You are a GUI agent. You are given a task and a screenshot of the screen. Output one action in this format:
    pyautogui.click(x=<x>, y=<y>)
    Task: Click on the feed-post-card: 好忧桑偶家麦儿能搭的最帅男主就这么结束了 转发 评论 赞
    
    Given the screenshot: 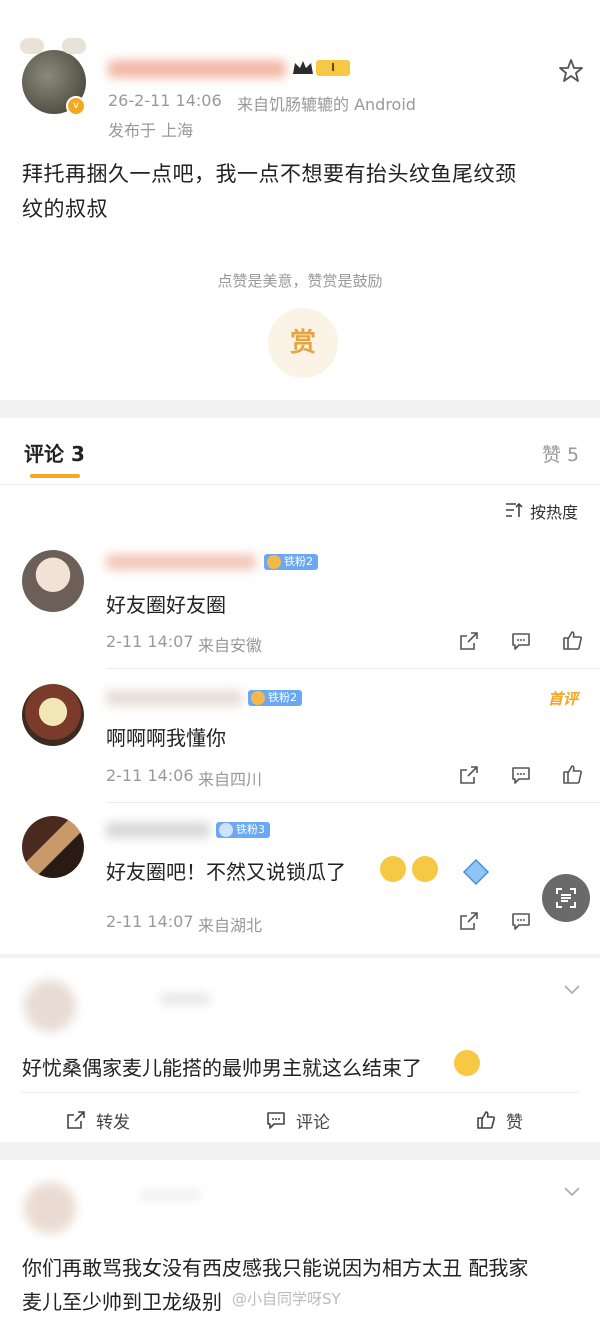 What is the action you would take?
    pyautogui.click(x=300, y=1050)
    